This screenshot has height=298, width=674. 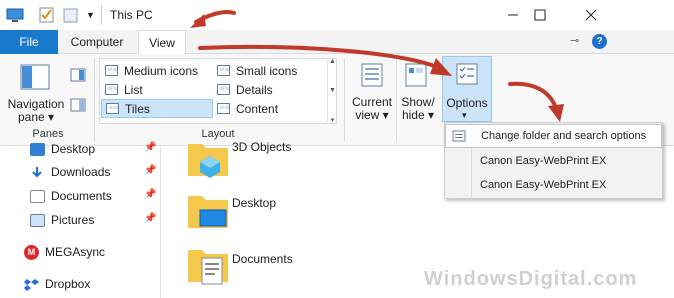 What do you see at coordinates (531, 279) in the screenshot?
I see `watermark: WindowsDigital.com` at bounding box center [531, 279].